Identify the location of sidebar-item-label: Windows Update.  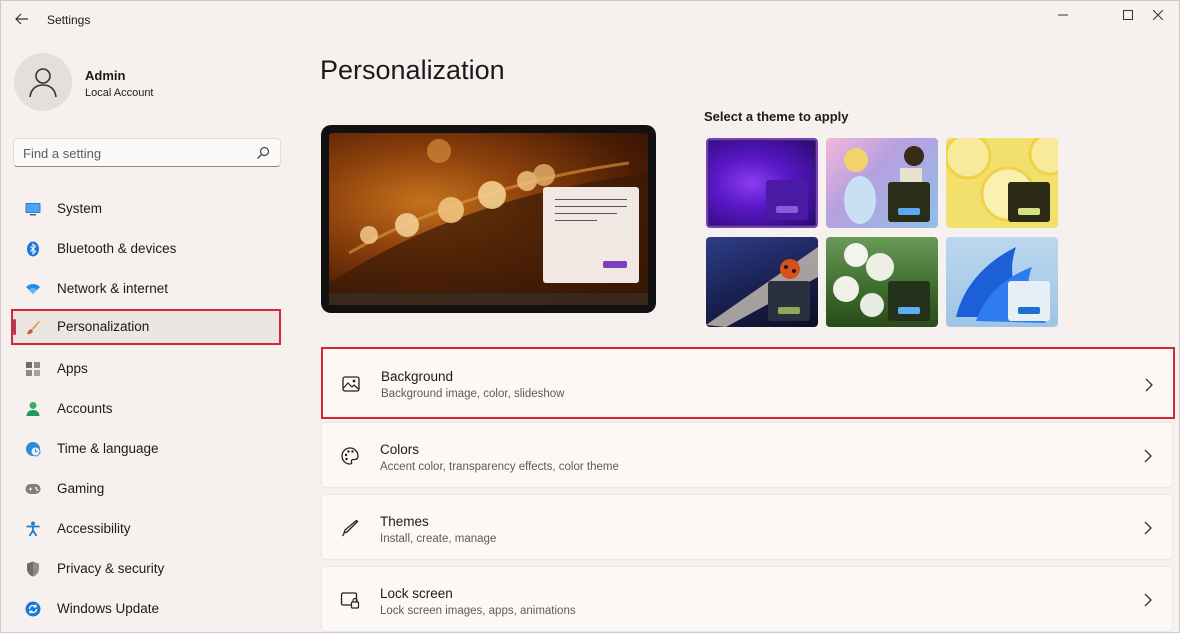
(108, 608).